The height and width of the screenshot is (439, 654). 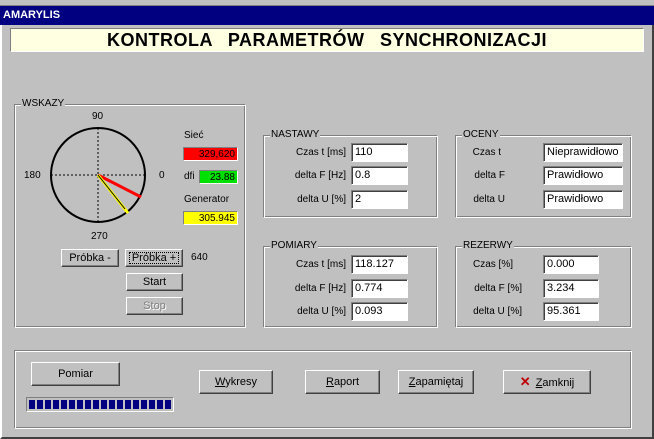 What do you see at coordinates (327, 40) in the screenshot?
I see `page-title: KONTROLA PARAMETRÓW SYNCHRONIZACJI` at bounding box center [327, 40].